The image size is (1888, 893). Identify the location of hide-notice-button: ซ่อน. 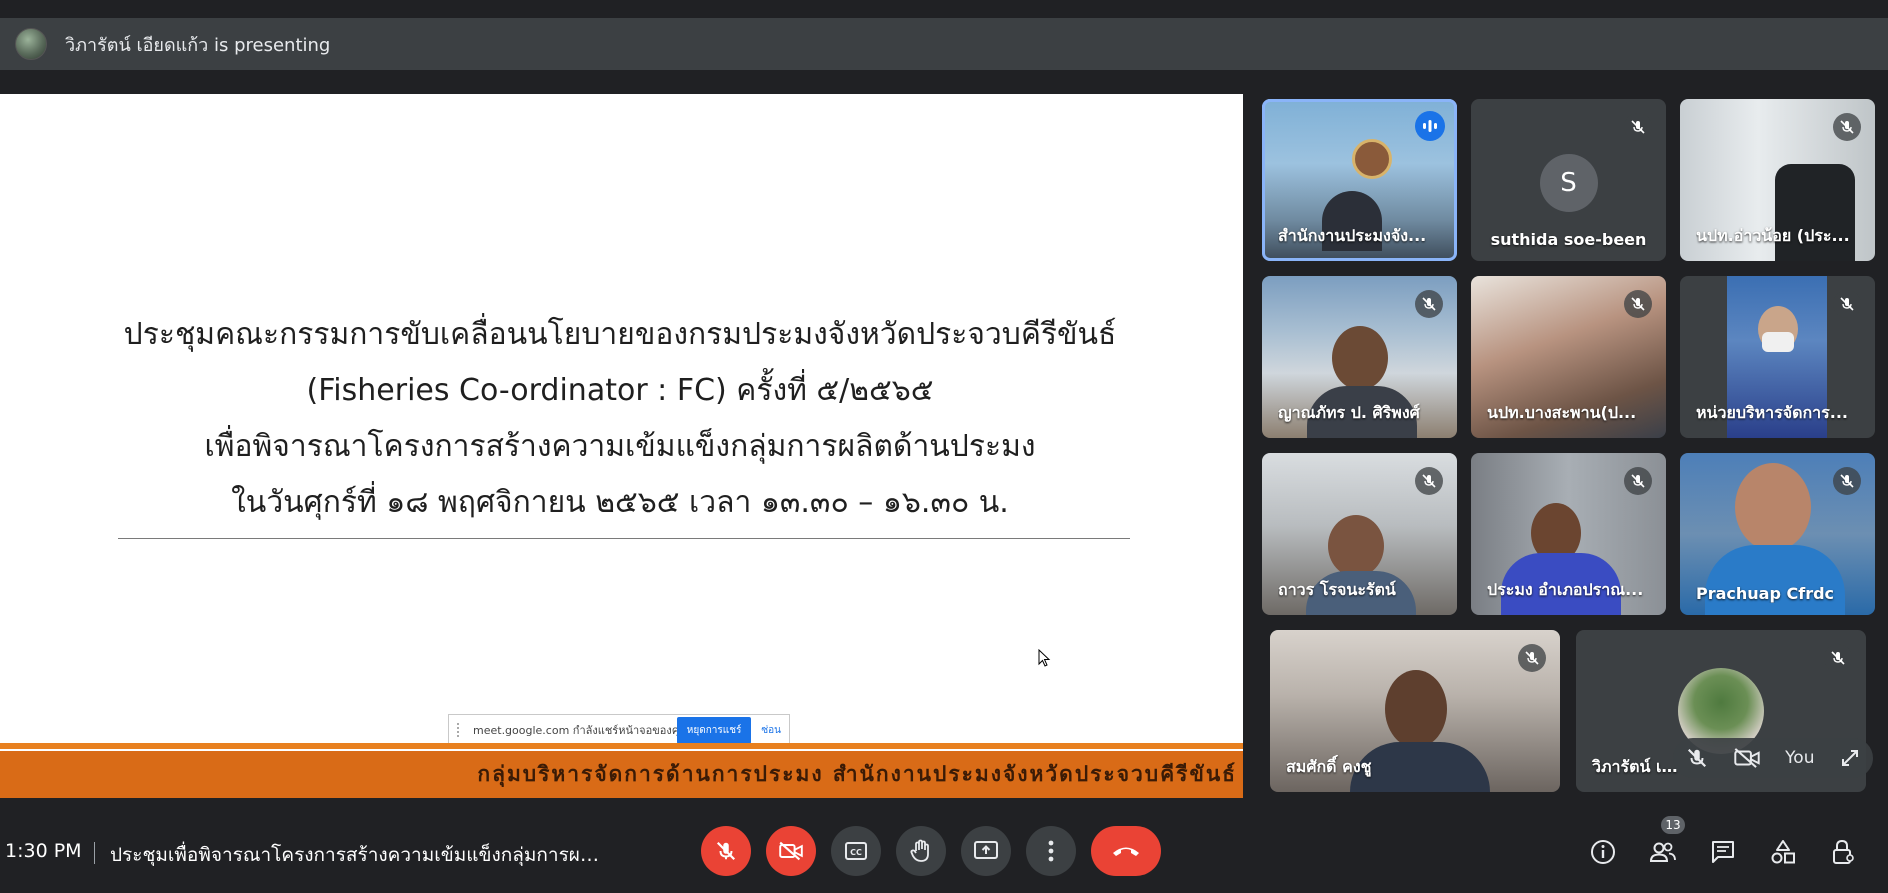
(771, 730).